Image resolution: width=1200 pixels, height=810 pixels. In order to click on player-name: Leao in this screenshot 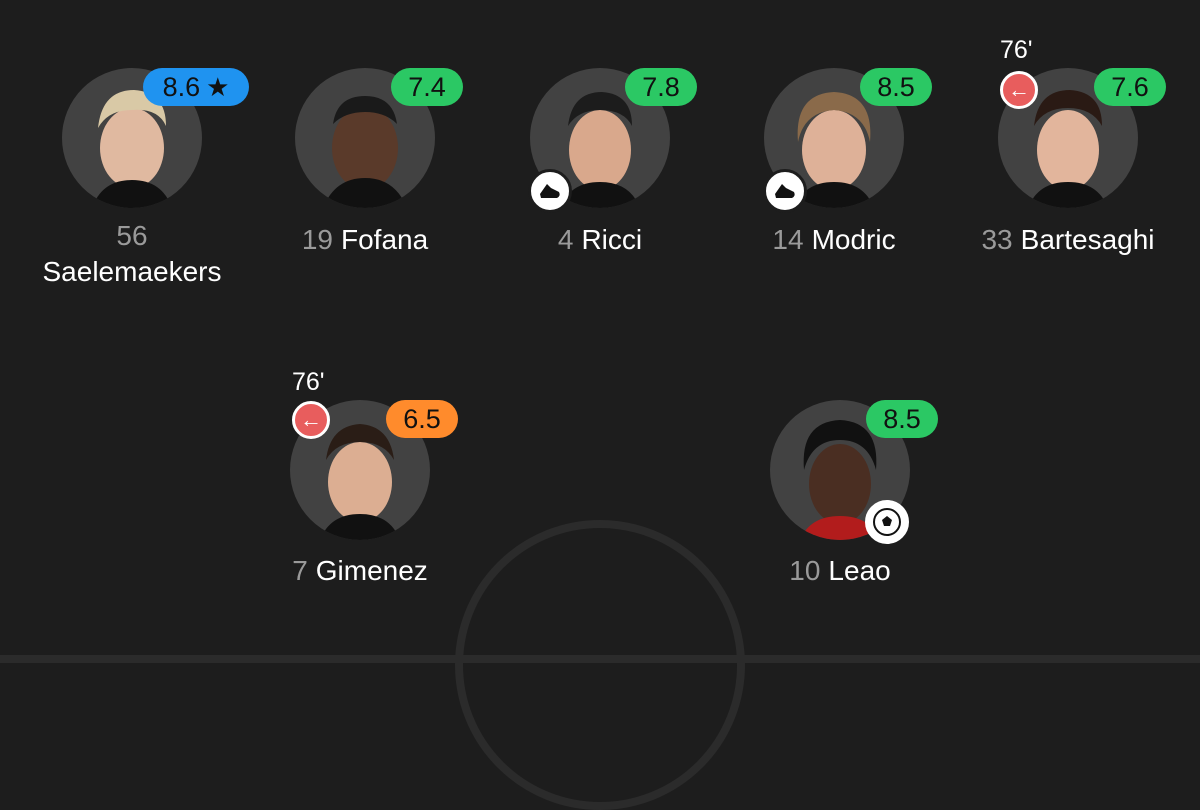, I will do `click(859, 570)`.